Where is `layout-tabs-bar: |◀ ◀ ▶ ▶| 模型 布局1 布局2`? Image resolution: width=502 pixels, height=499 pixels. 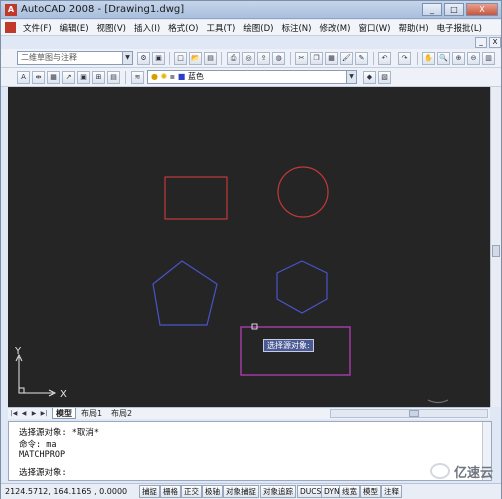
layout-tabs-bar: |◀ ◀ ▶ ▶| 模型 布局1 布局2 is located at coordinates (249, 413).